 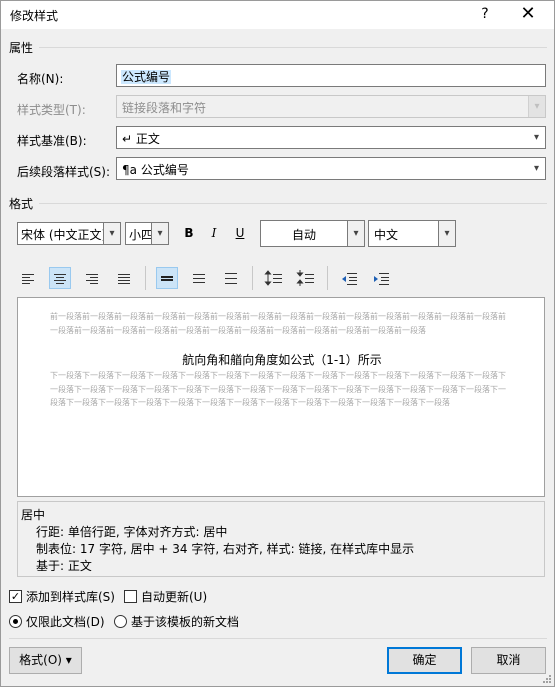 What do you see at coordinates (278, 638) in the screenshot?
I see `footer-divider` at bounding box center [278, 638].